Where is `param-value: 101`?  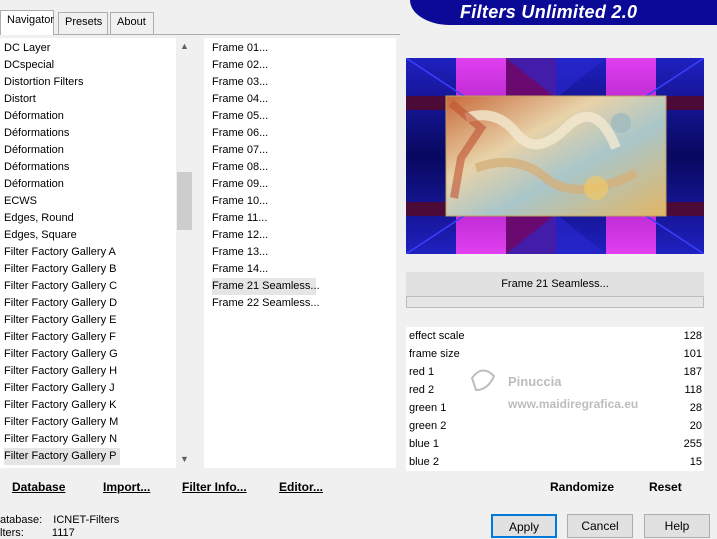
param-value: 101 is located at coordinates (692, 354).